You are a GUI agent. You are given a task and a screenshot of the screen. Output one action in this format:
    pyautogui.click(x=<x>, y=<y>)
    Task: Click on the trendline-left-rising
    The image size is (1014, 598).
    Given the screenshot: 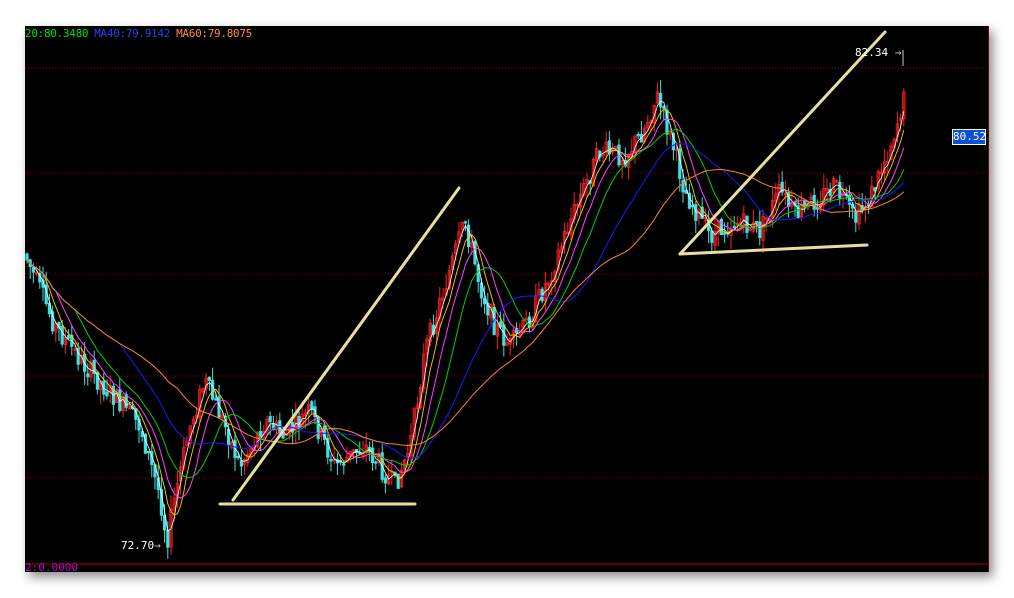 What is the action you would take?
    pyautogui.click(x=346, y=344)
    